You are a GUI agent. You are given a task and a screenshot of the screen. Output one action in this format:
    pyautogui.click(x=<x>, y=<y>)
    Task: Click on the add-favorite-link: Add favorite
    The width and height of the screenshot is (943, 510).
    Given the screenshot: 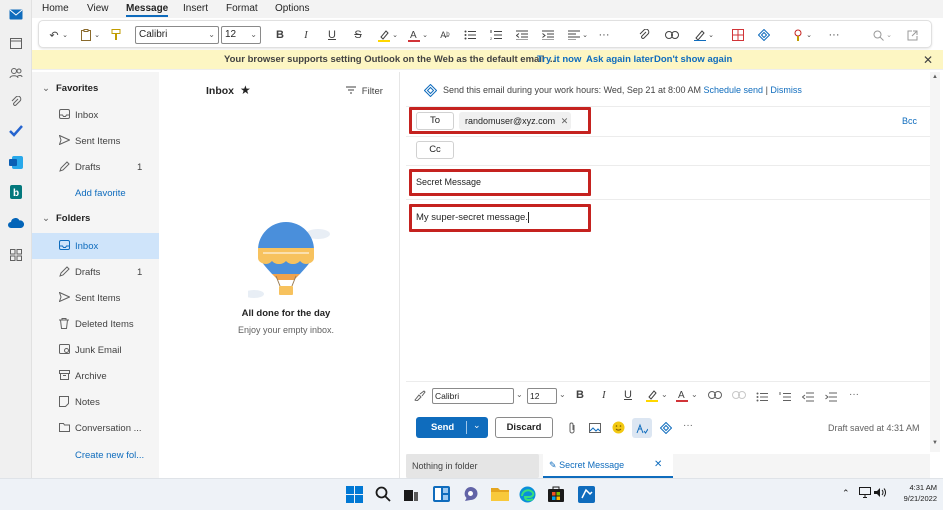 What is the action you would take?
    pyautogui.click(x=100, y=193)
    